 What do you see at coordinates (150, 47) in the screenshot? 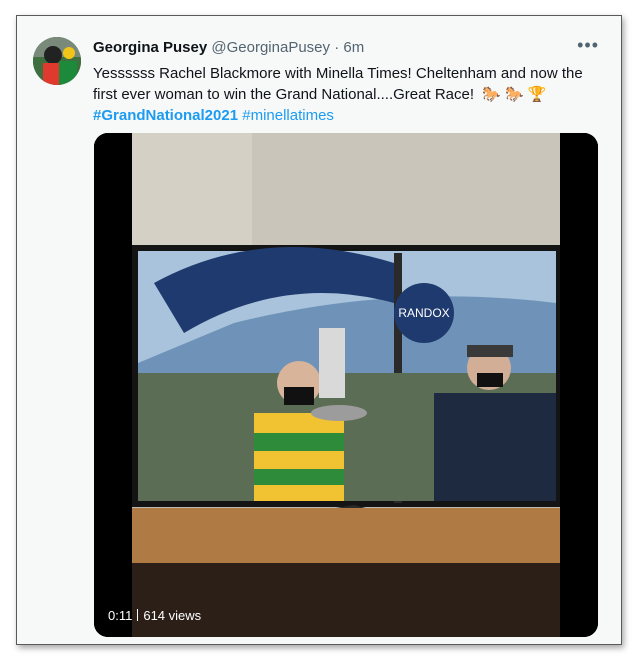
I see `author-name: Georgina Pusey` at bounding box center [150, 47].